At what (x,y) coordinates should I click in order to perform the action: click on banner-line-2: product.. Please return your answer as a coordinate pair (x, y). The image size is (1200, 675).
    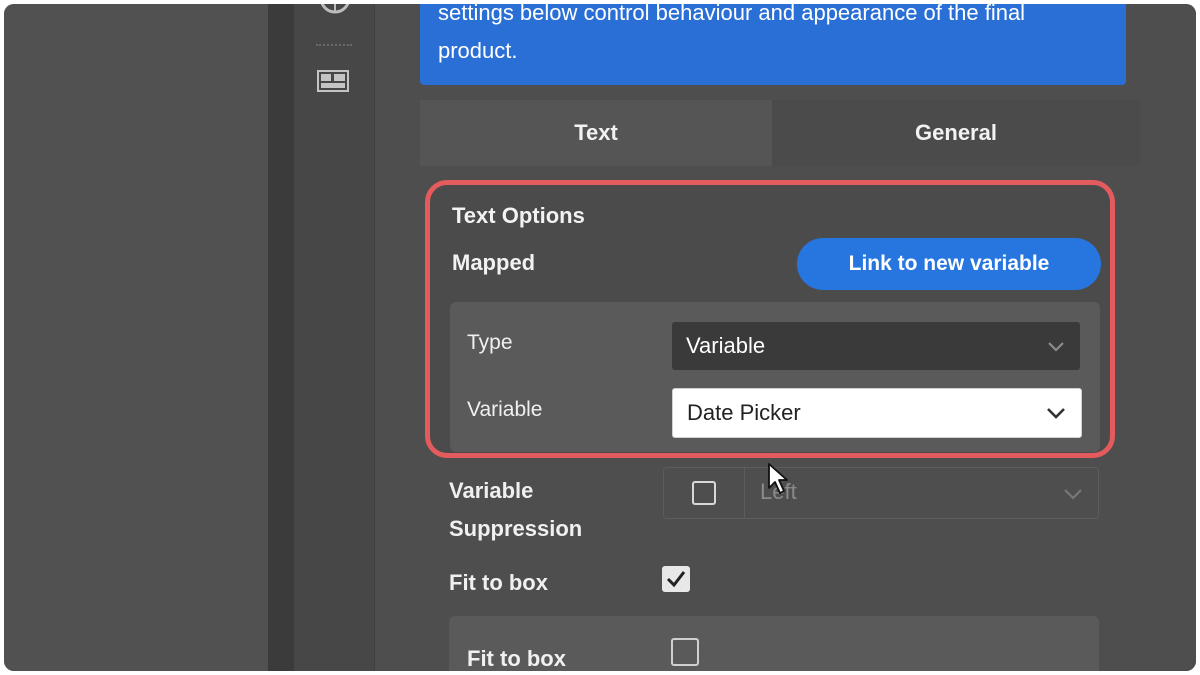
    Looking at the image, I should click on (478, 50).